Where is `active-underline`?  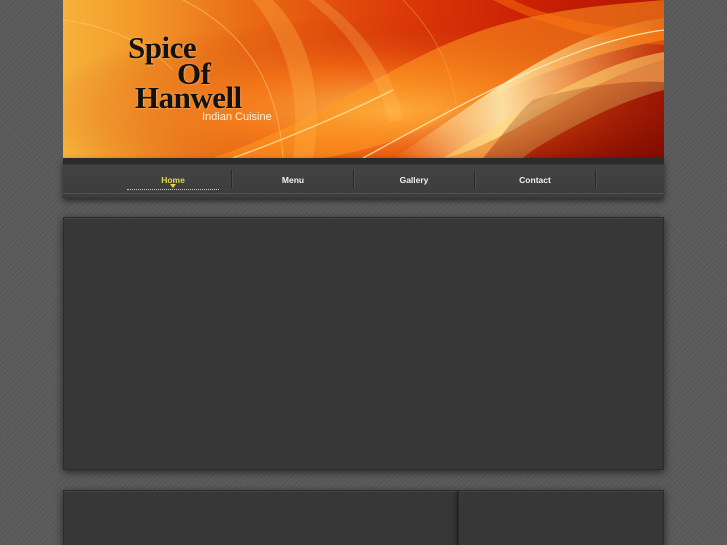
active-underline is located at coordinates (173, 189).